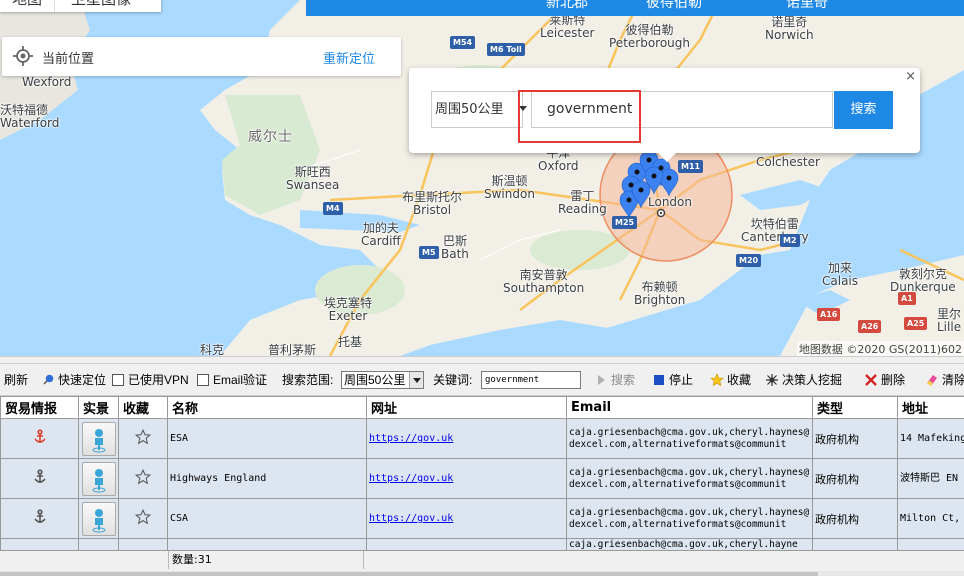  Describe the element at coordinates (409, 574) in the screenshot. I see `scrollbar-thumb` at that location.